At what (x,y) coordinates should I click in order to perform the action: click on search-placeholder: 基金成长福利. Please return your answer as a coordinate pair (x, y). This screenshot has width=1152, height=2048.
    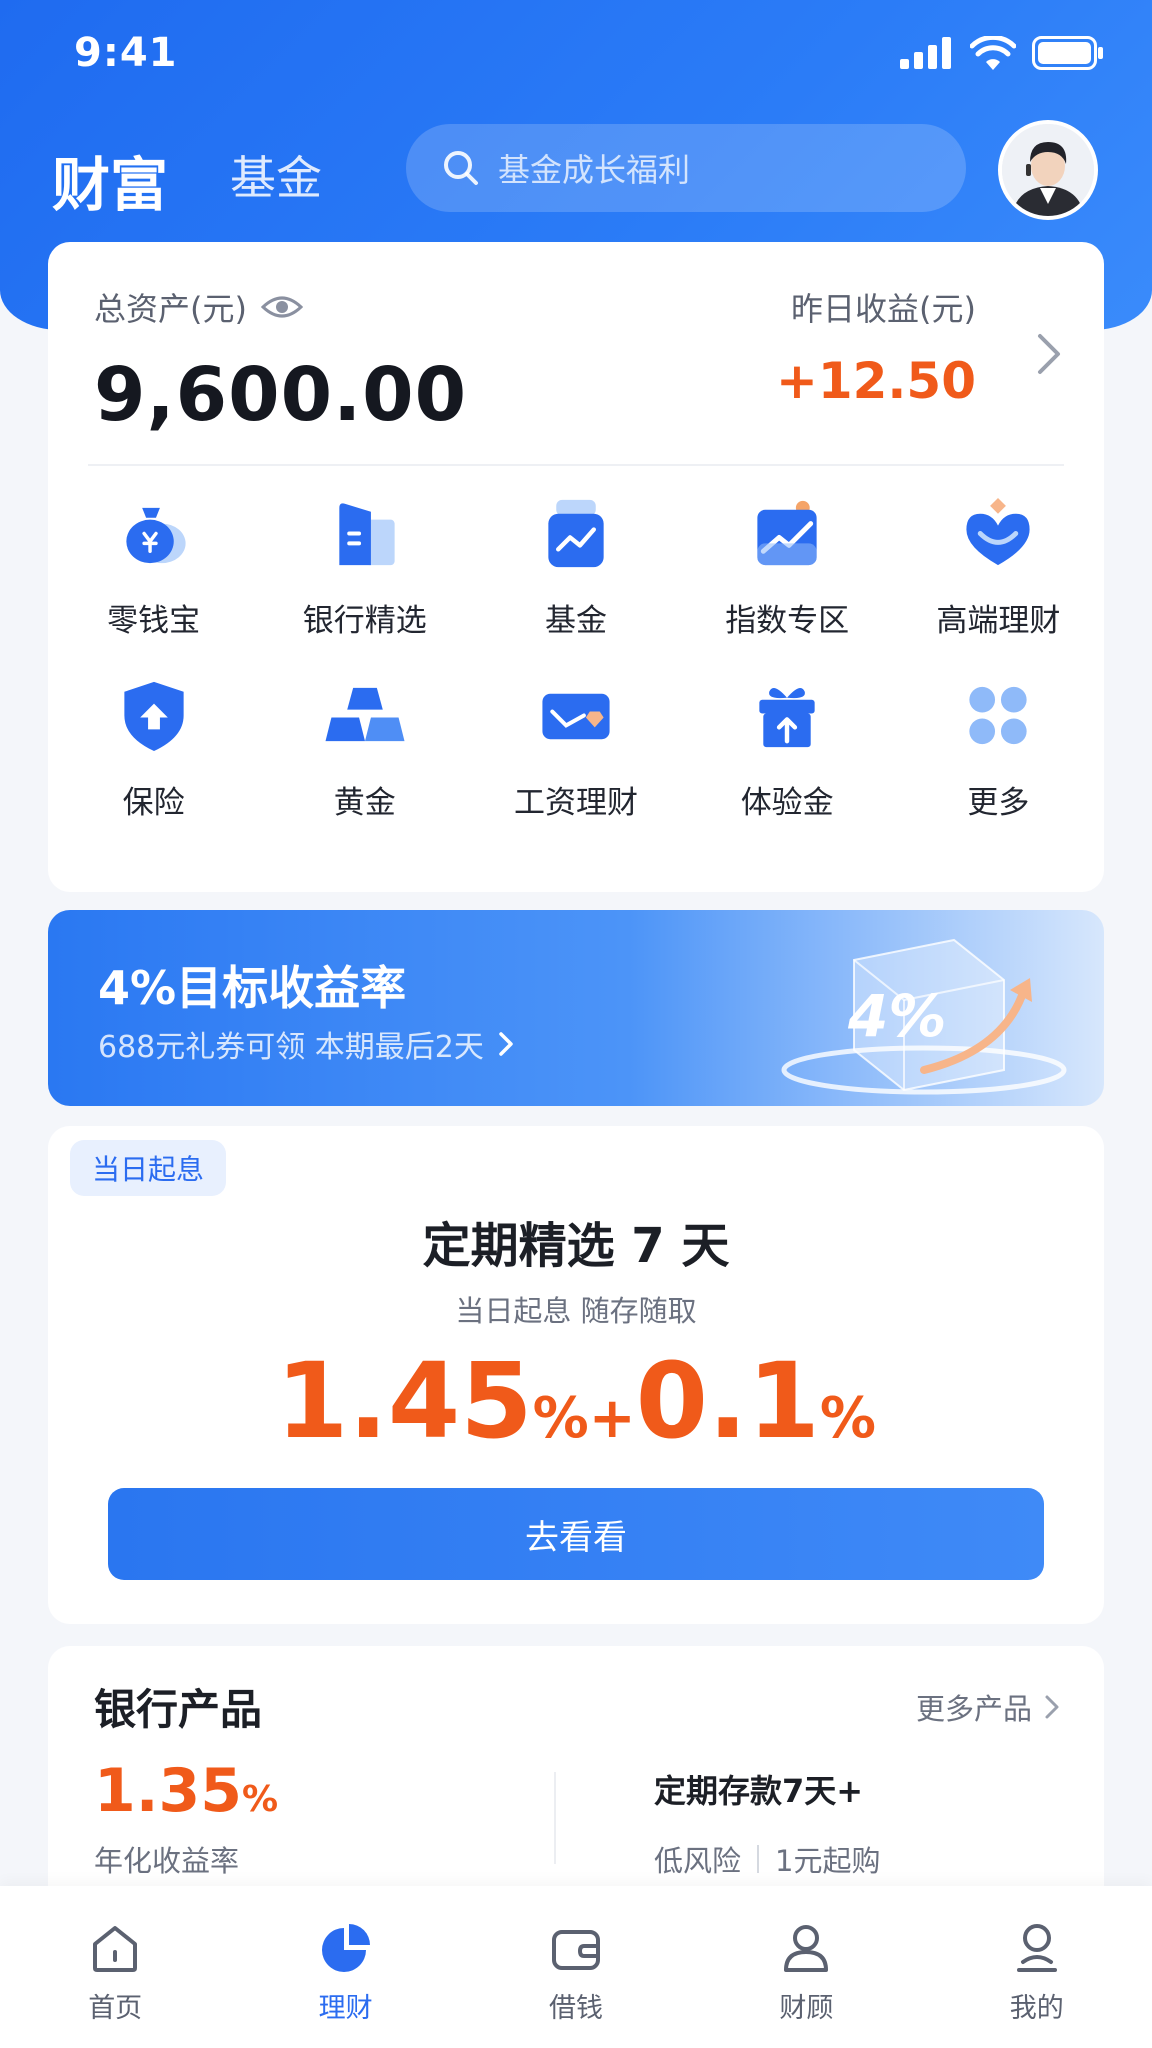
    Looking at the image, I should click on (594, 170).